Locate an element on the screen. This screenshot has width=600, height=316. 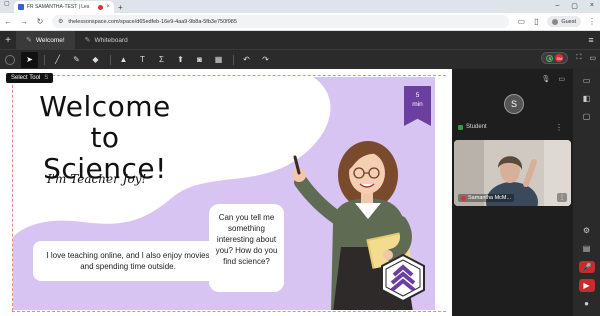
collapse-icon: ▭ is located at coordinates (592, 58).